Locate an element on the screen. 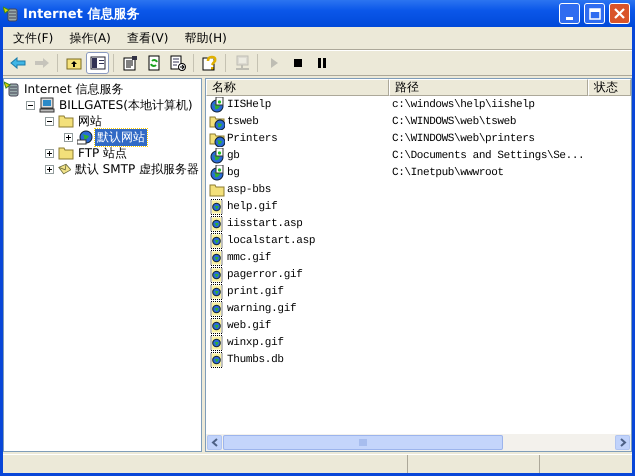  list-item-name: pagerror.gif is located at coordinates (265, 274).